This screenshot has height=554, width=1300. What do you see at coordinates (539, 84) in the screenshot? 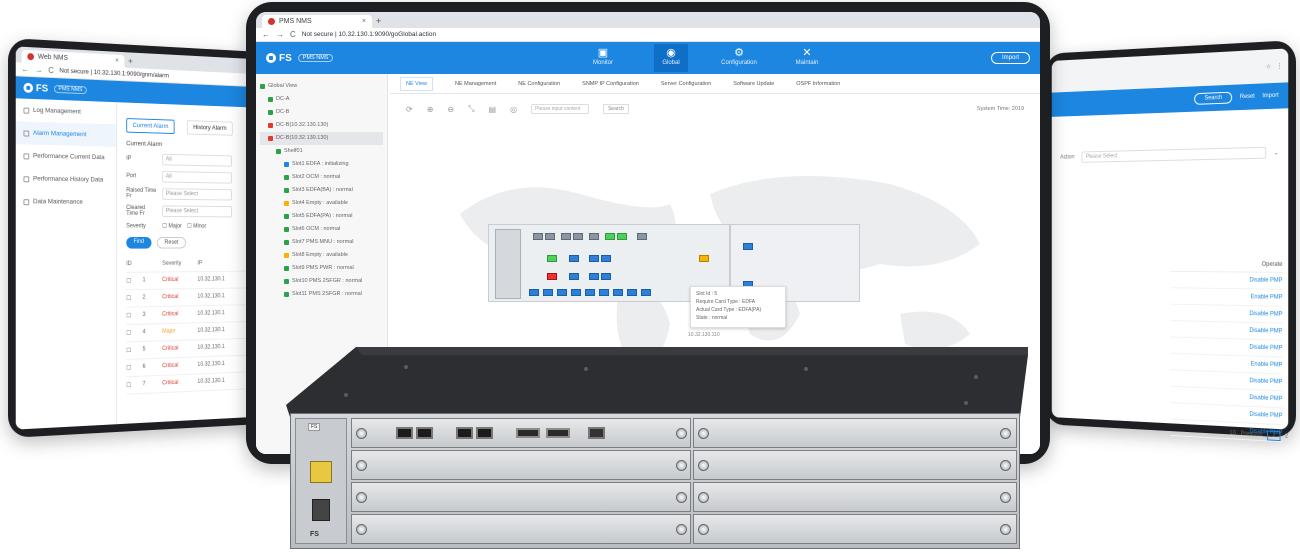
I see `tab-ne-2: NE Configuration` at bounding box center [539, 84].